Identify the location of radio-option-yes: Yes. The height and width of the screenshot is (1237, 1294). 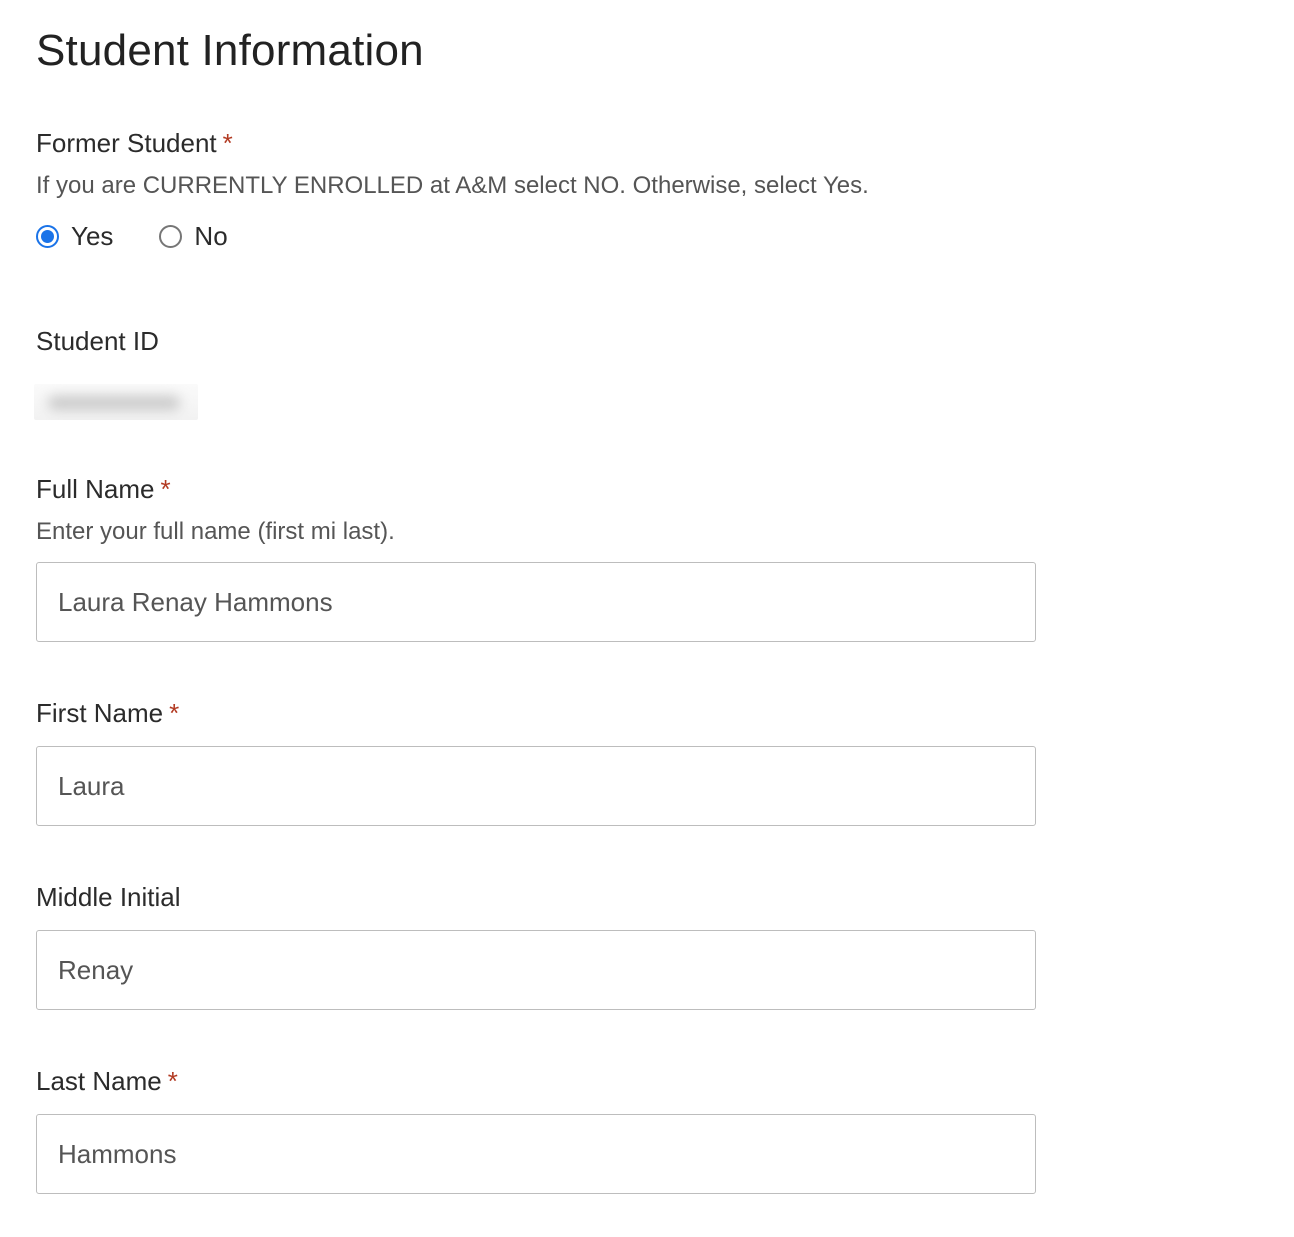
(74, 236).